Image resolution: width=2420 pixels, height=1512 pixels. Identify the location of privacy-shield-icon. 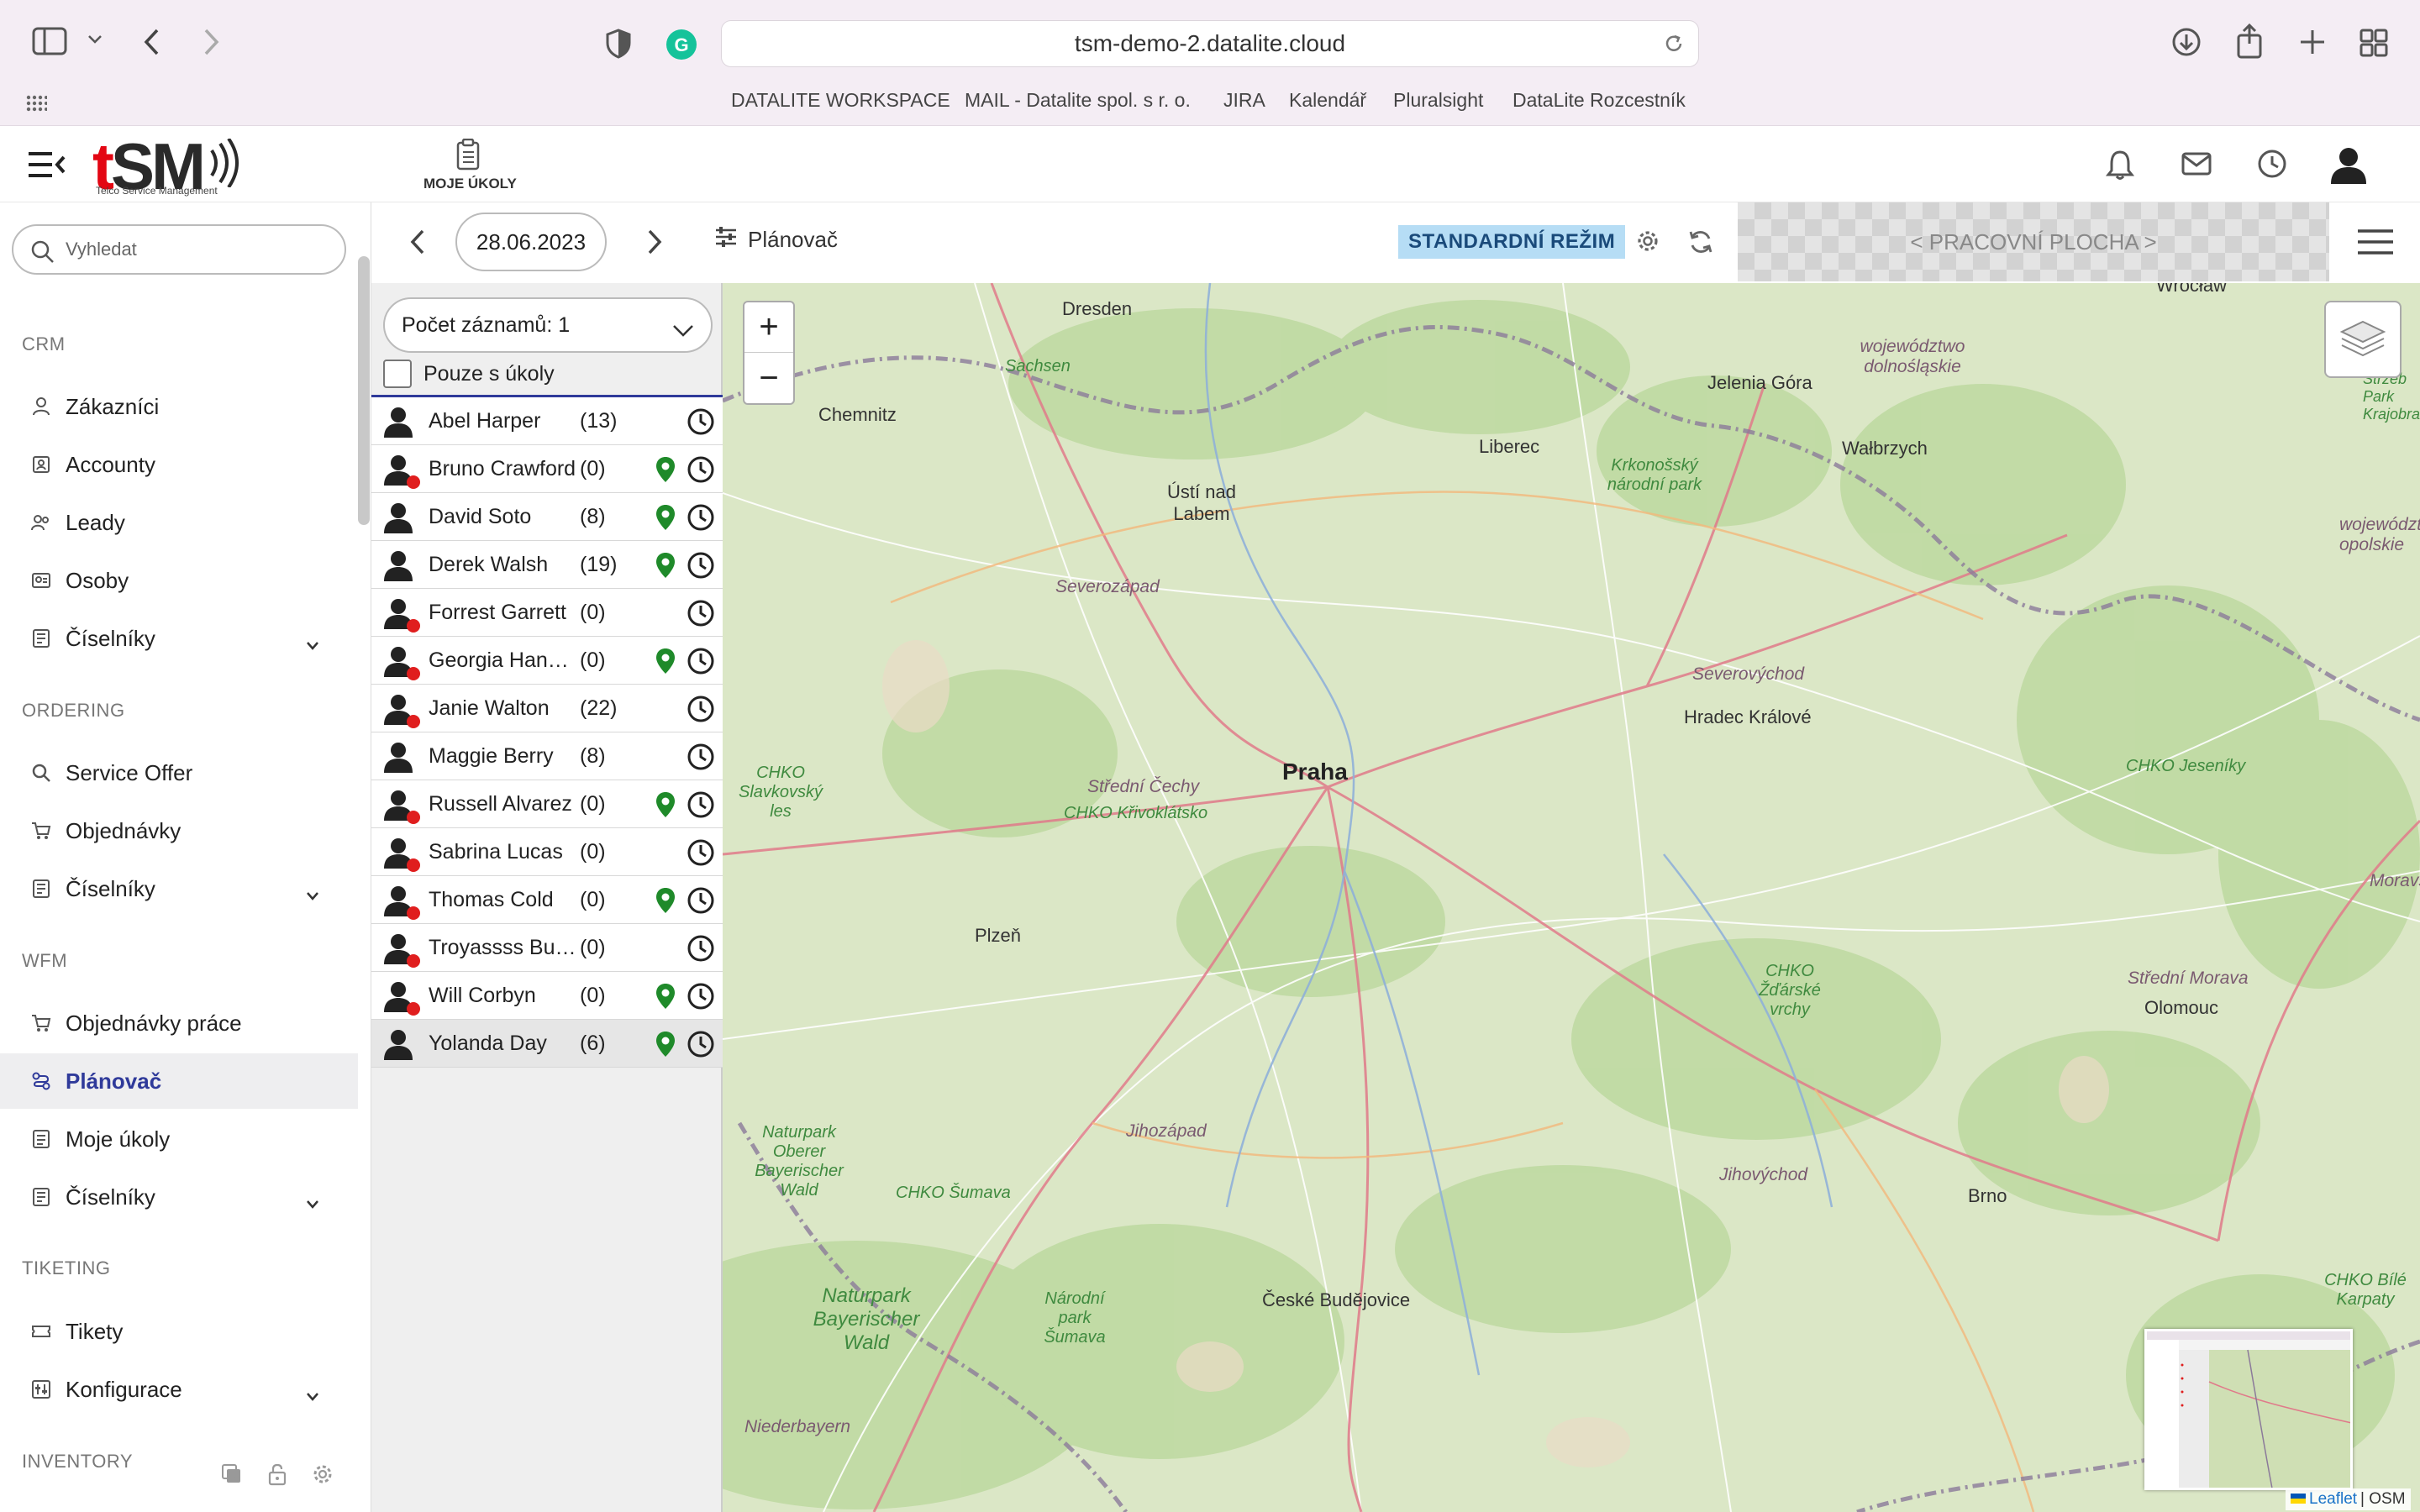
(618, 44).